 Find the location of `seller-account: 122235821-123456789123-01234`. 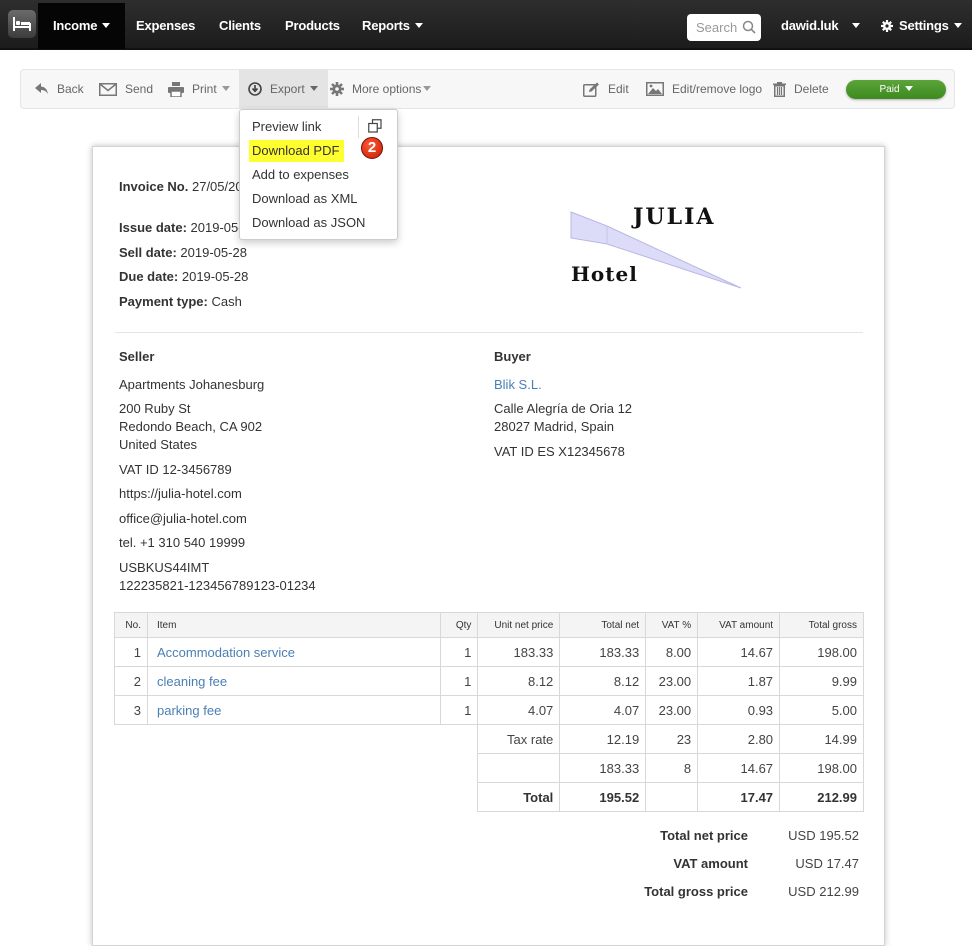

seller-account: 122235821-123456789123-01234 is located at coordinates (217, 585).